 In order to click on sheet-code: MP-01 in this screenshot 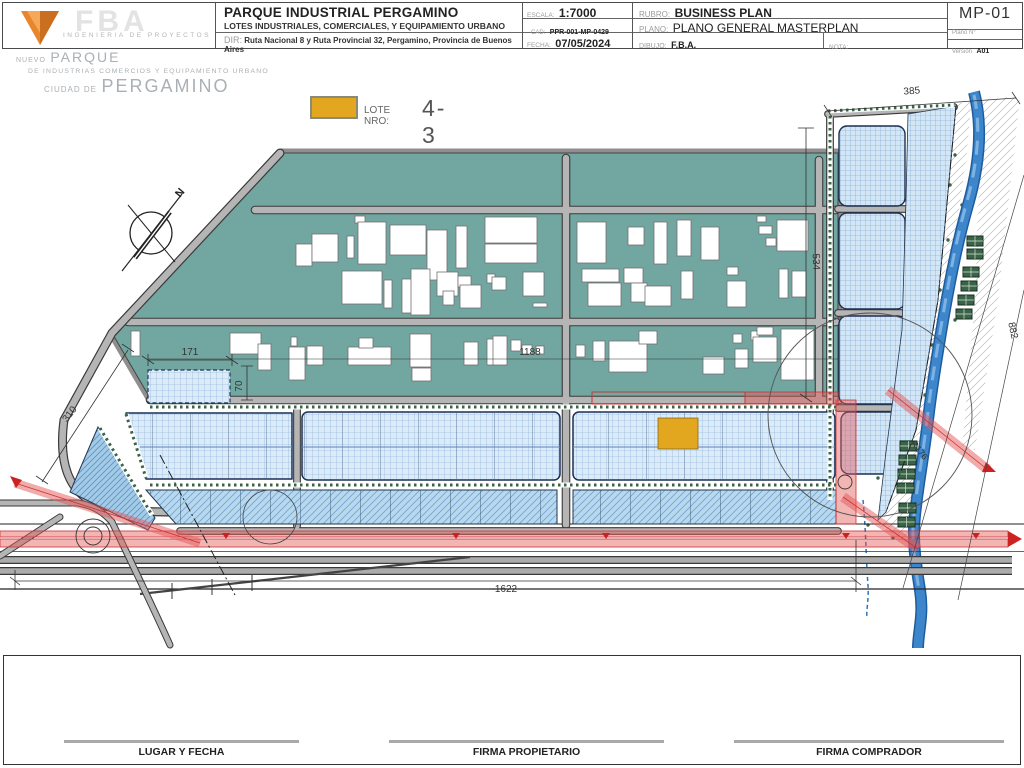, I will do `click(985, 13)`.